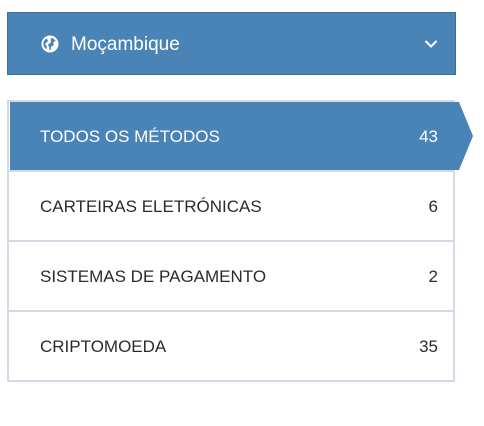  I want to click on method-label: CARTEIRAS ELETRÓNICAS, so click(151, 206).